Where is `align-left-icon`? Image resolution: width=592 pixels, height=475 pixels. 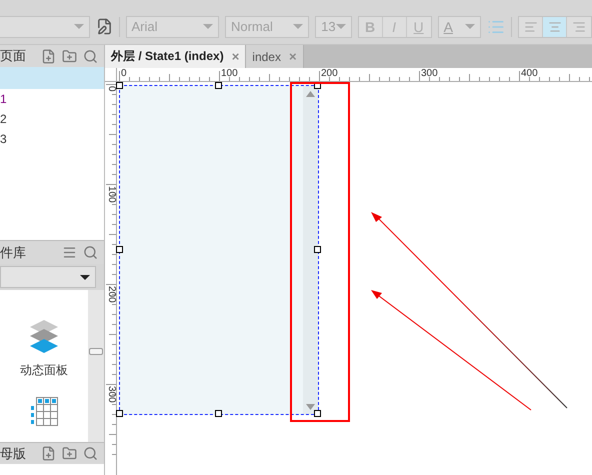
align-left-icon is located at coordinates (531, 27).